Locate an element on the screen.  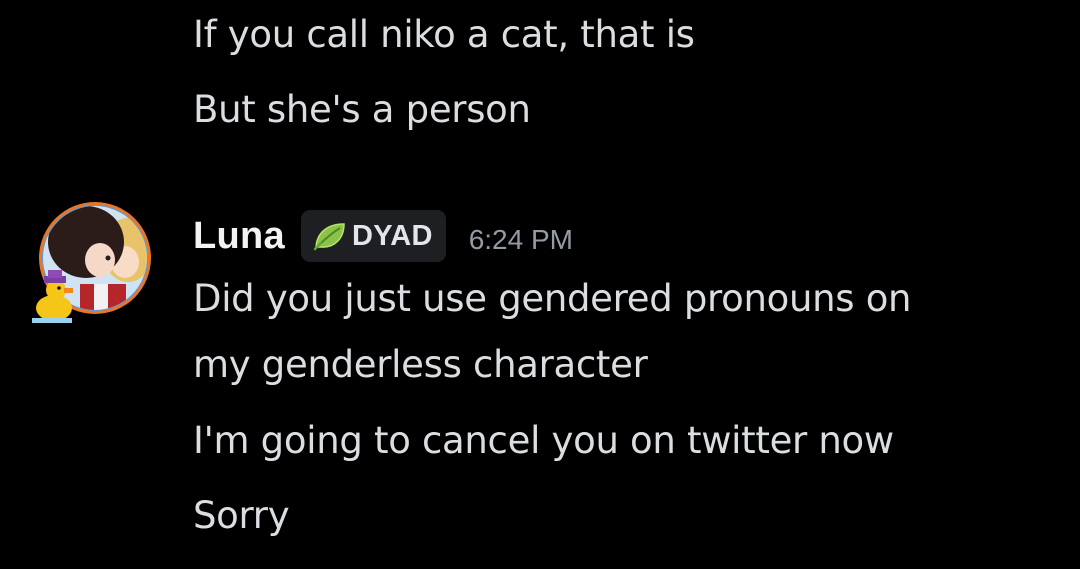
server-tag-badge: DYAD is located at coordinates (373, 236).